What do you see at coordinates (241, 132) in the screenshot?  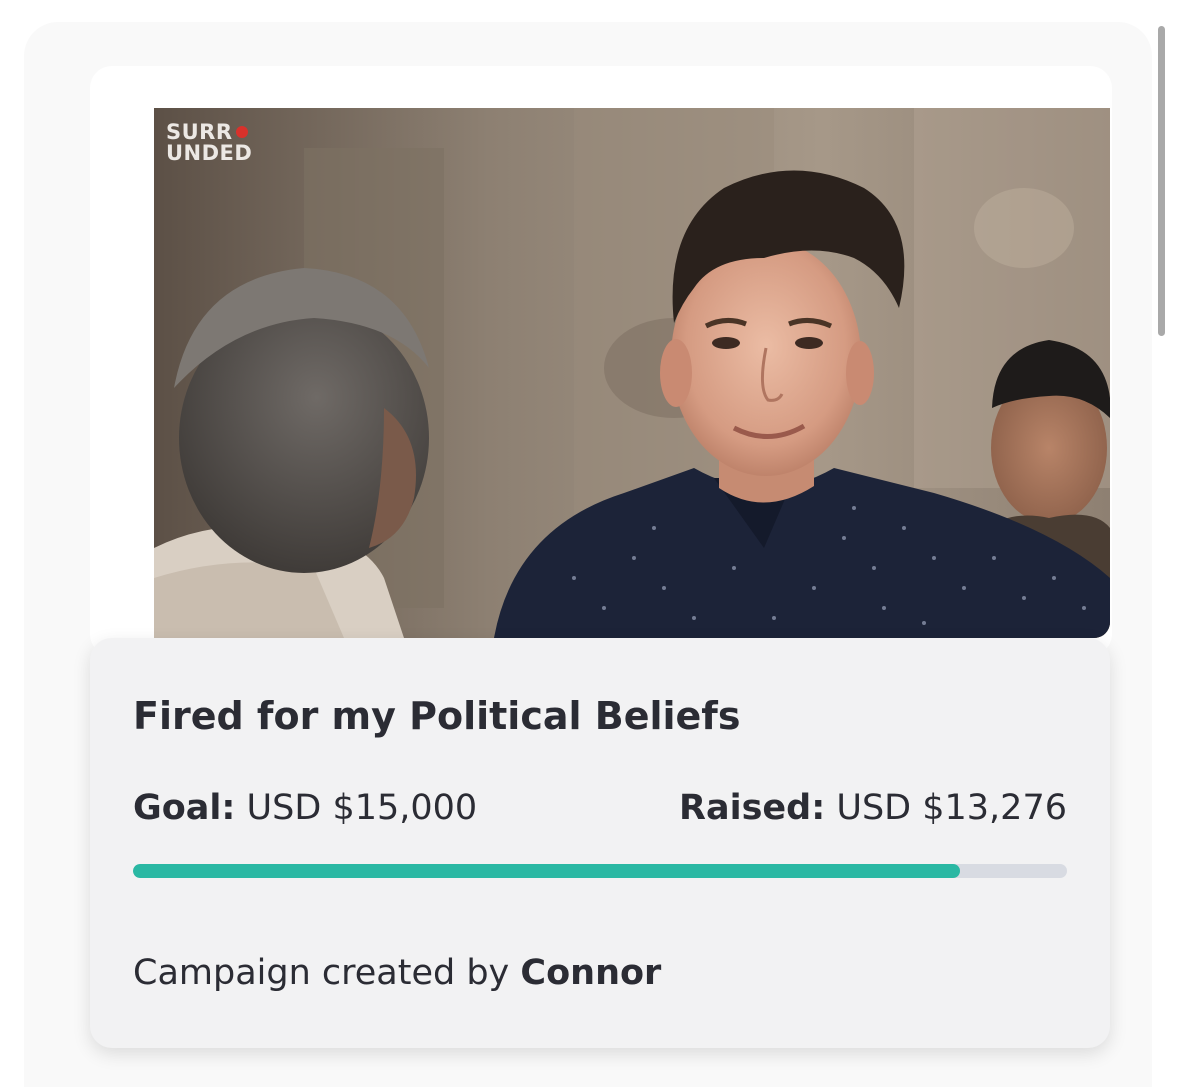 I see `logo-red-dot-icon` at bounding box center [241, 132].